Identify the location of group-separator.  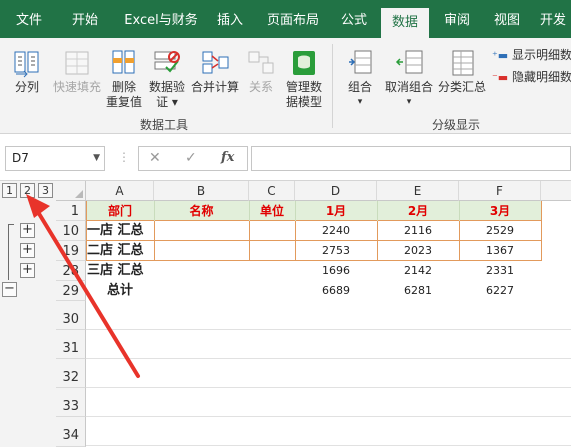
(332, 86).